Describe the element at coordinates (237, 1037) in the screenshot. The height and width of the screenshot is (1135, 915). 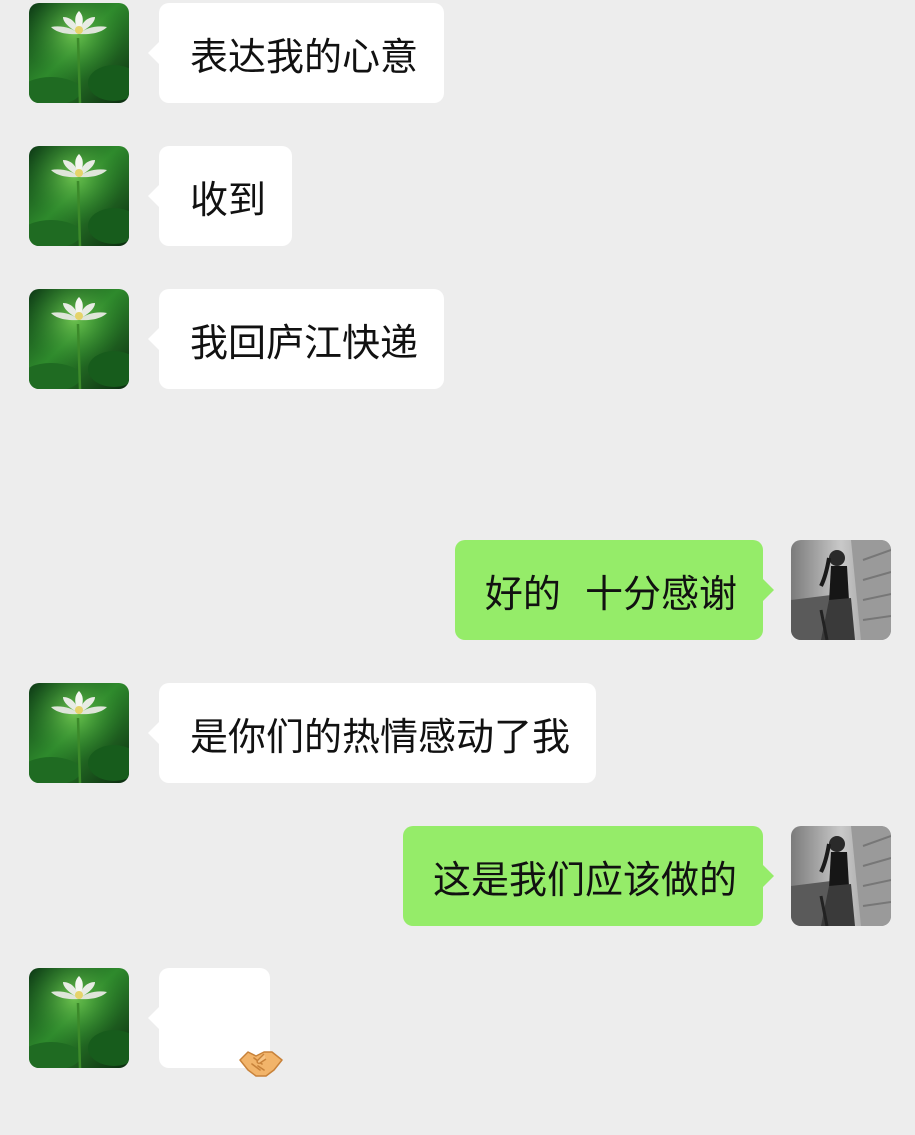
I see `handshake-emoji-icon` at that location.